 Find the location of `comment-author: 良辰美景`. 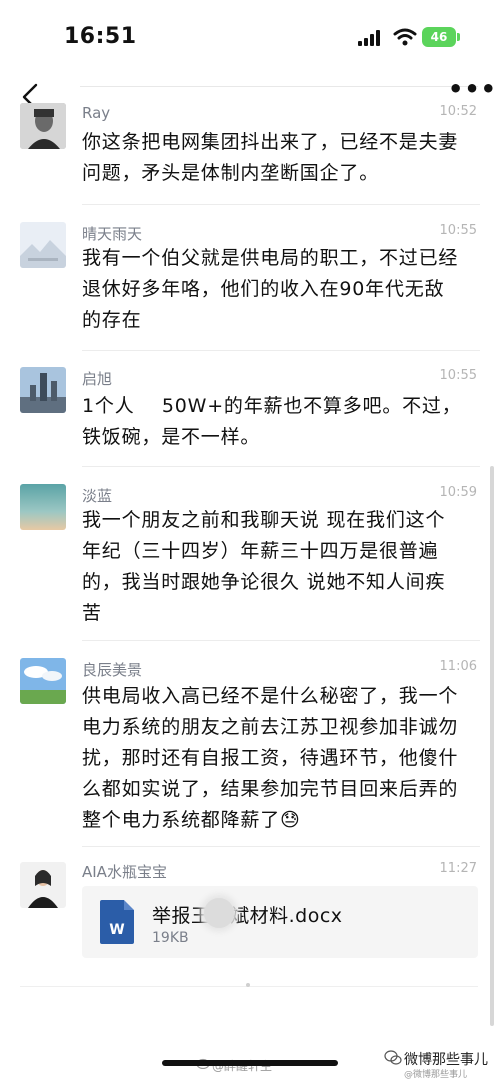

comment-author: 良辰美景 is located at coordinates (112, 669).